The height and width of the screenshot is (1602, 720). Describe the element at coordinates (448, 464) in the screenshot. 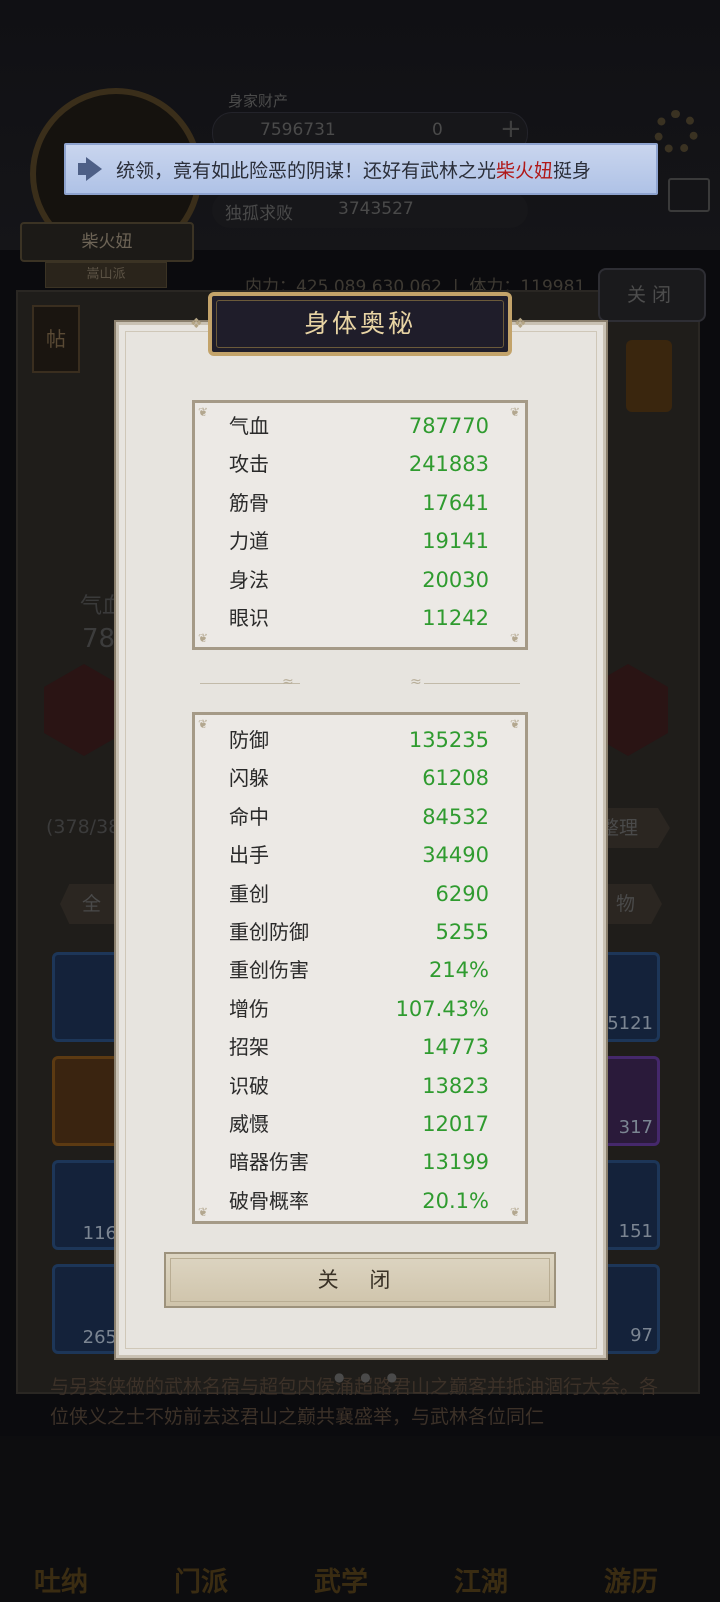

I see `stat-value: 241883` at that location.